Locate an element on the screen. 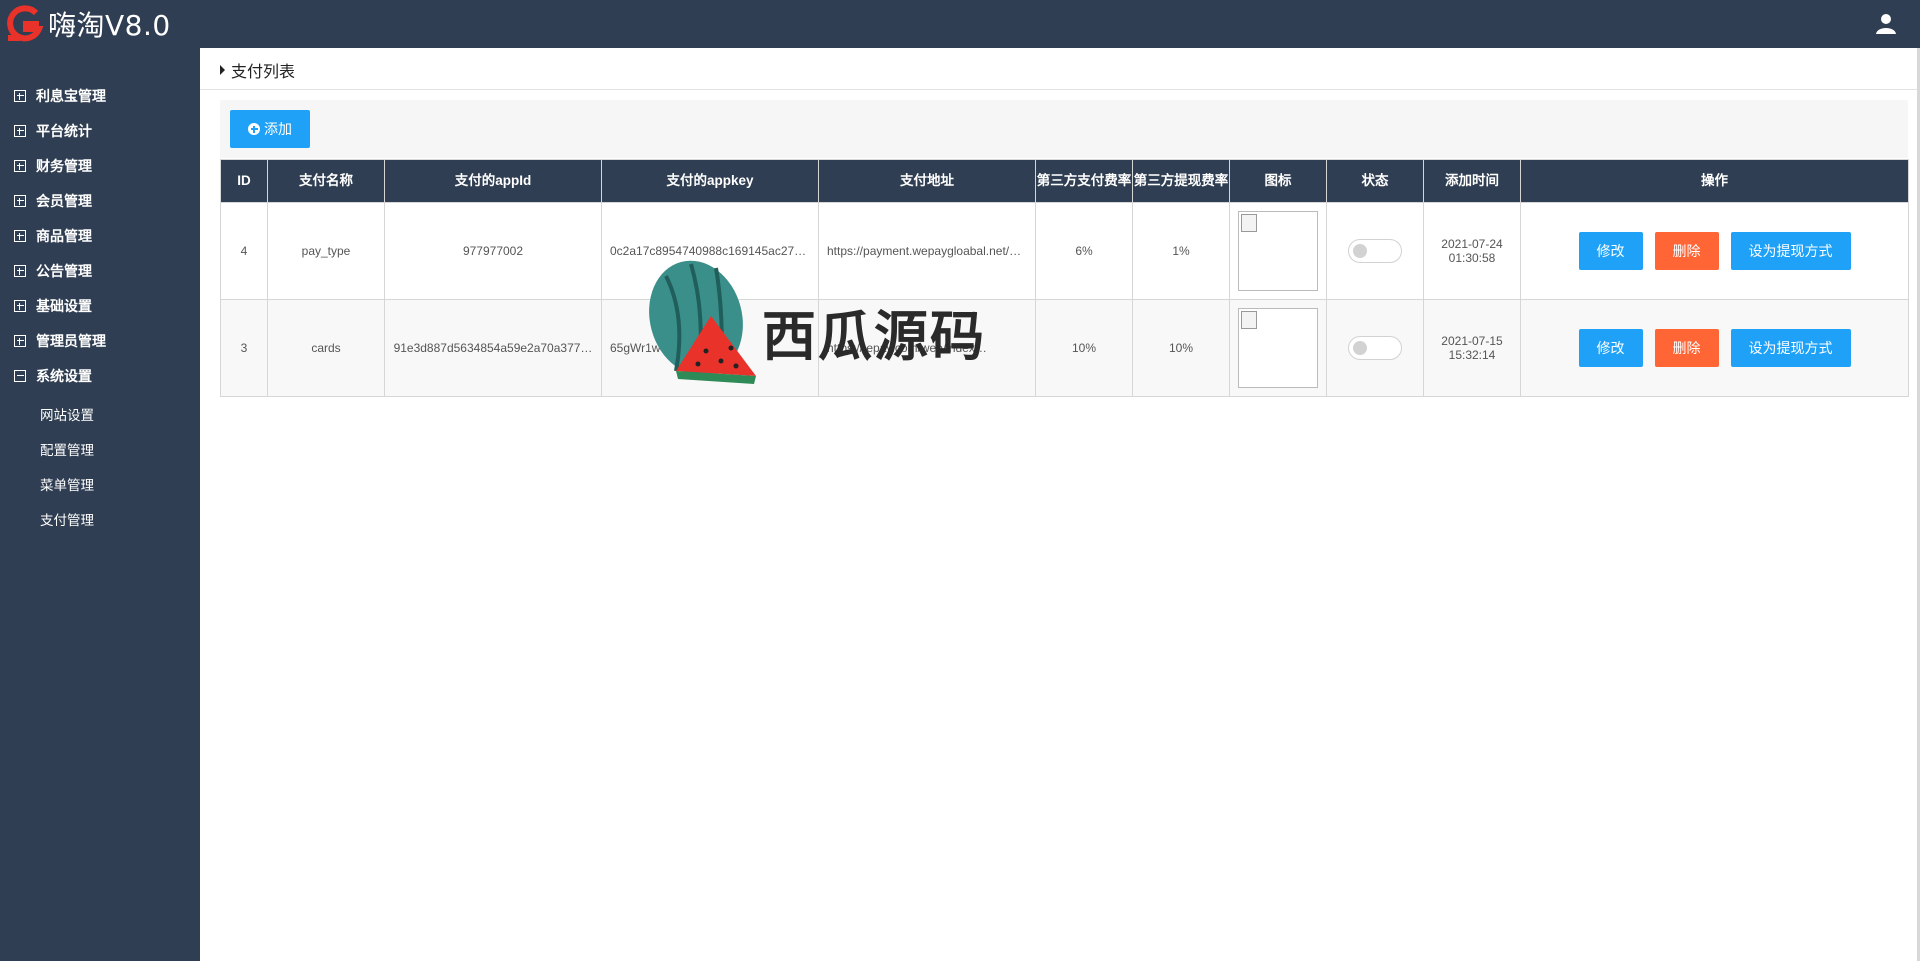  cell-pay-rate: 6% is located at coordinates (1084, 251).